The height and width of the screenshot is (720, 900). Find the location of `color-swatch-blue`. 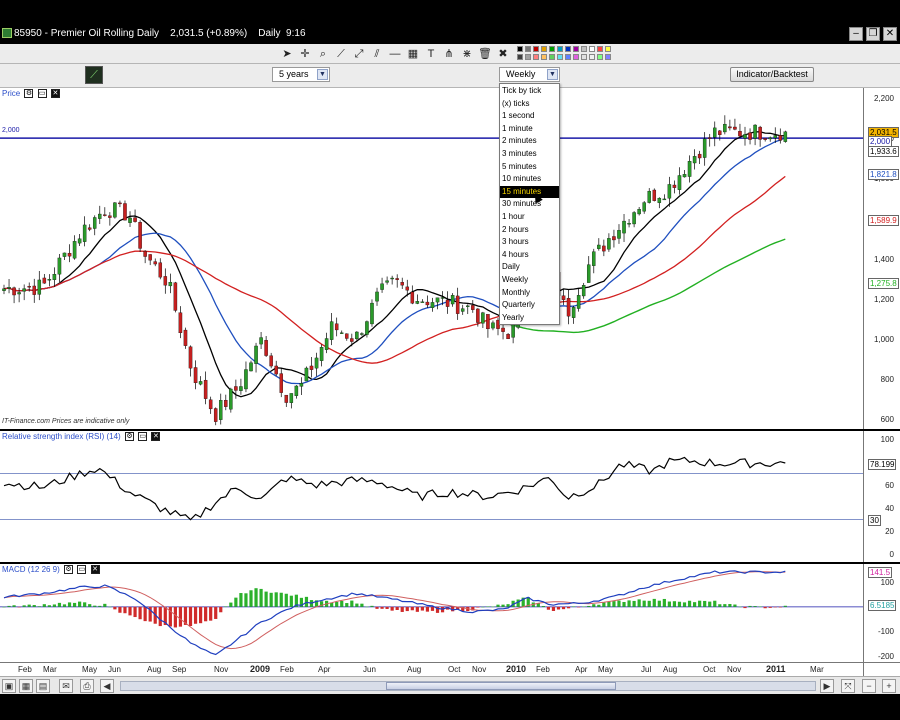

color-swatch-blue is located at coordinates (568, 49).